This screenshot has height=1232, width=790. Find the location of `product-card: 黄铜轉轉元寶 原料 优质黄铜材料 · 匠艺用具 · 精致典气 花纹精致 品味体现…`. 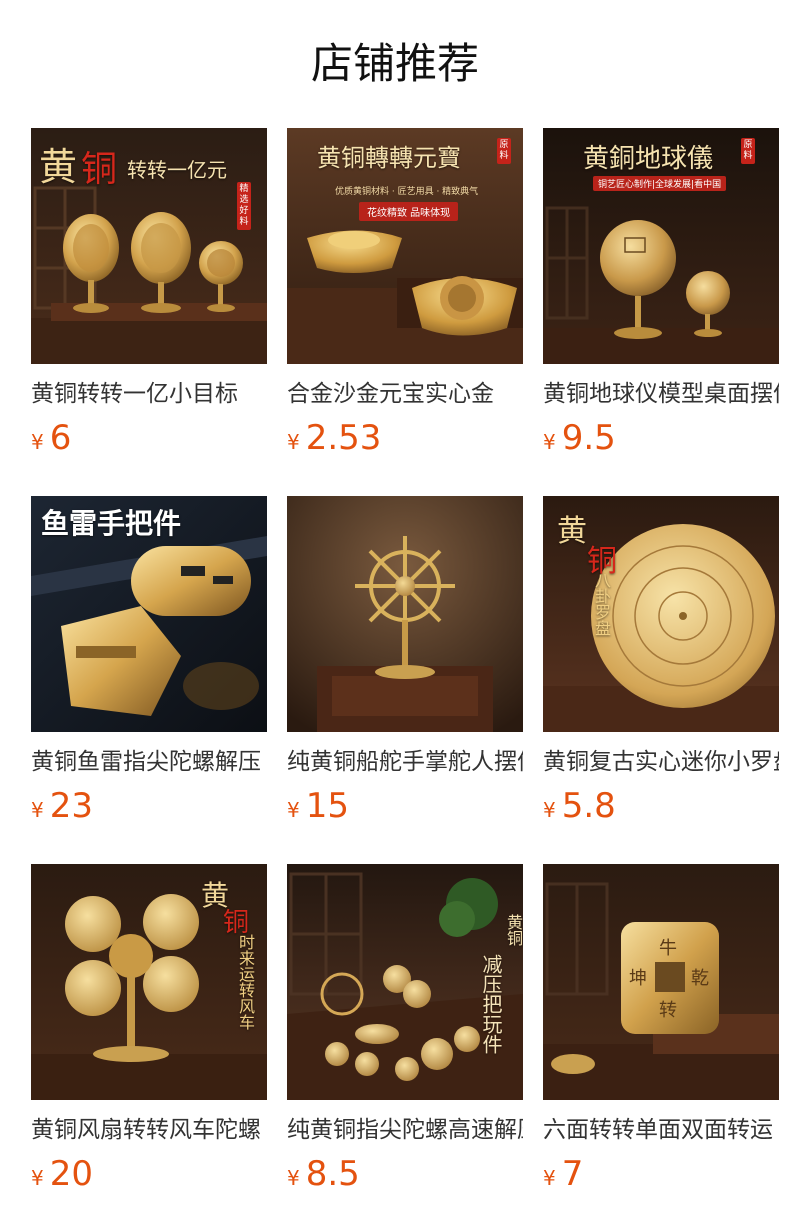

product-card: 黄铜轉轉元寶 原料 优质黄铜材料 · 匠艺用具 · 精致典气 花纹精致 品味体现… is located at coordinates (405, 296).